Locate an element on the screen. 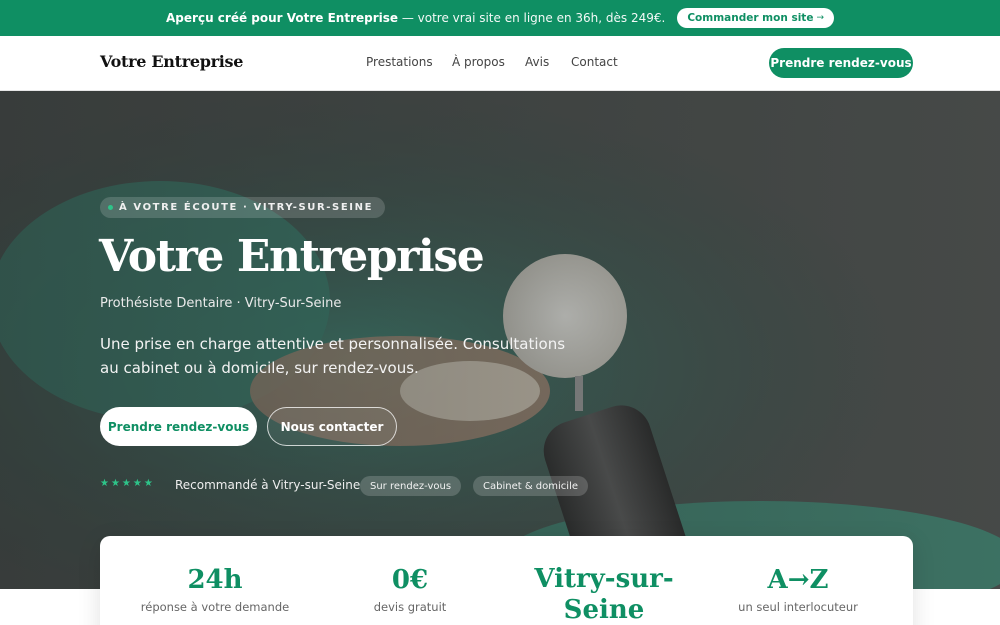  stat-location: Vitry-sur-Seine is located at coordinates (604, 580).